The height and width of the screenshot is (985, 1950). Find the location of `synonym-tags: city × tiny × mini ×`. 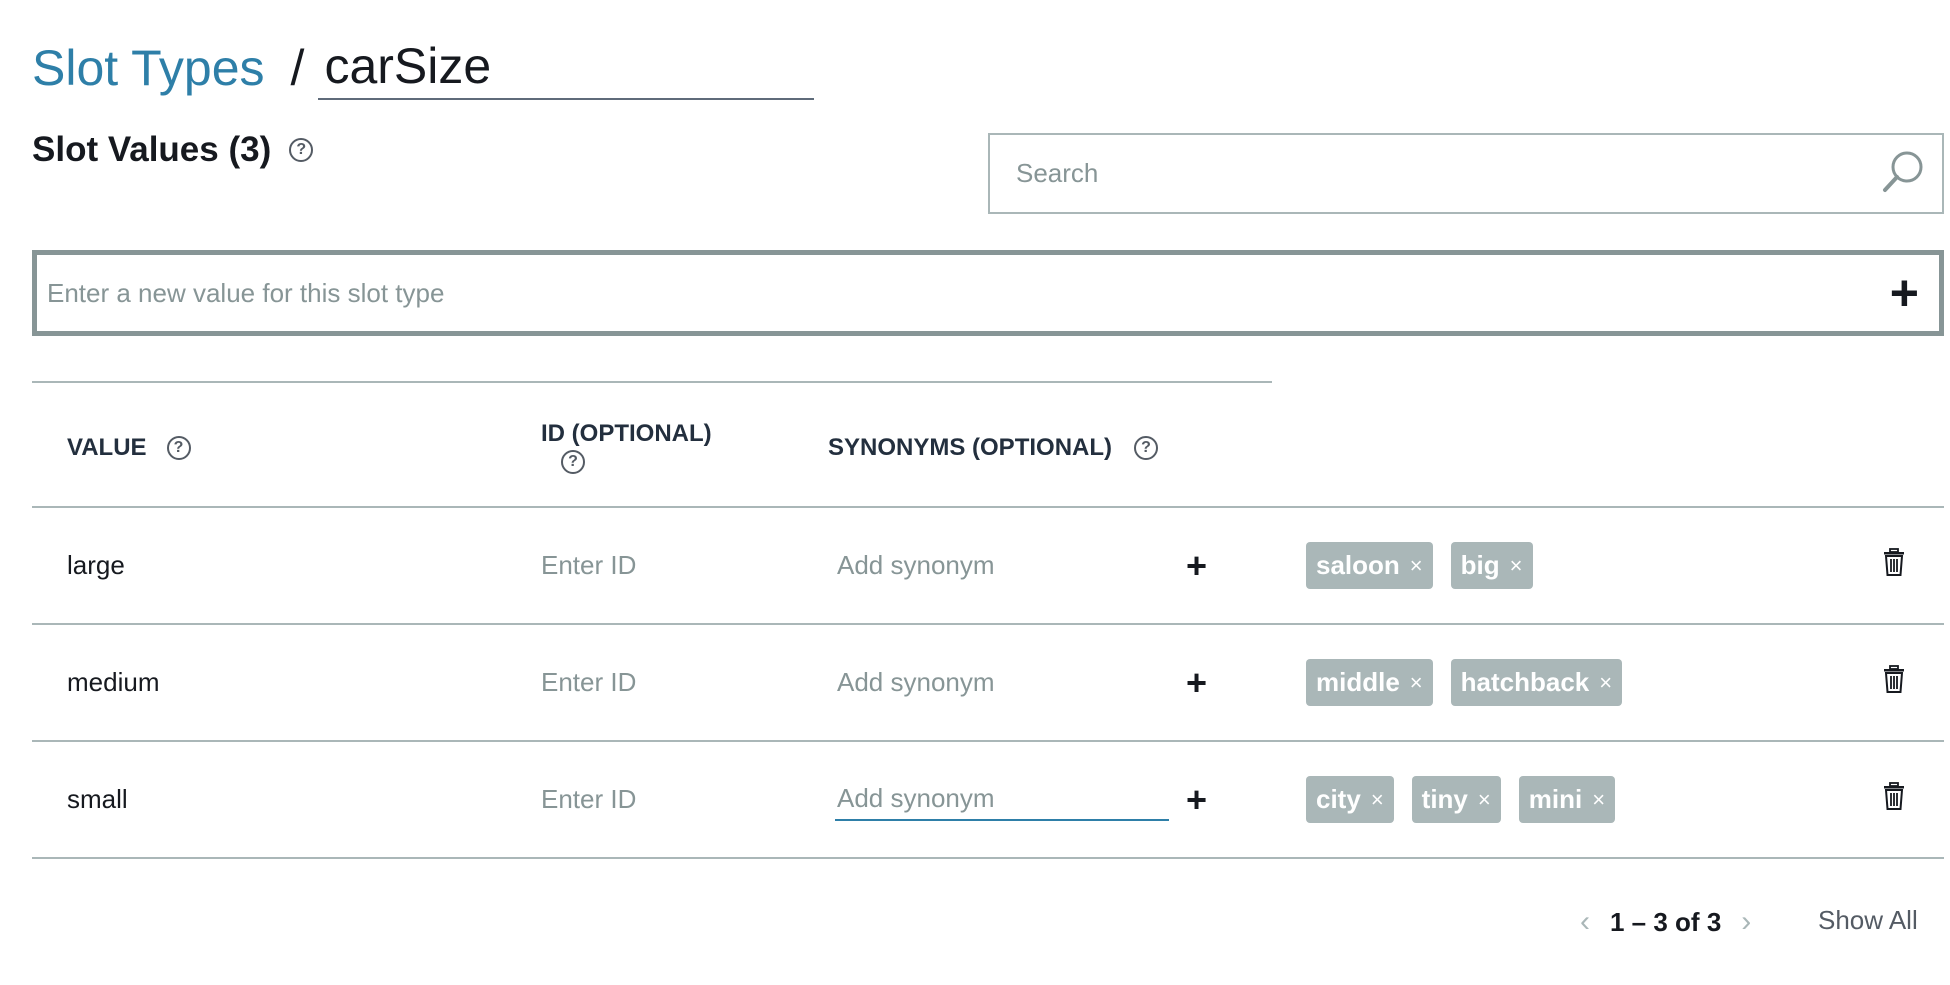

synonym-tags: city × tiny × mini × is located at coordinates (1461, 799).